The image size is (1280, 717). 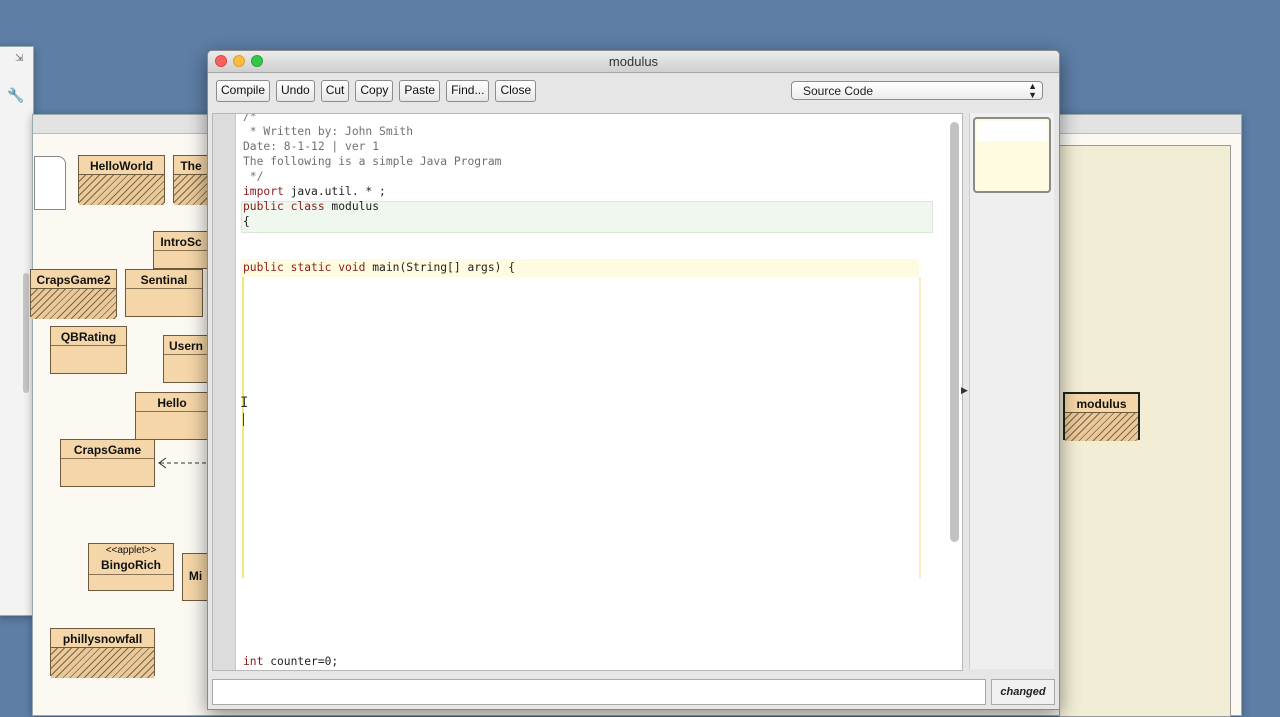 I want to click on keyword: public static void, so click(x=304, y=267).